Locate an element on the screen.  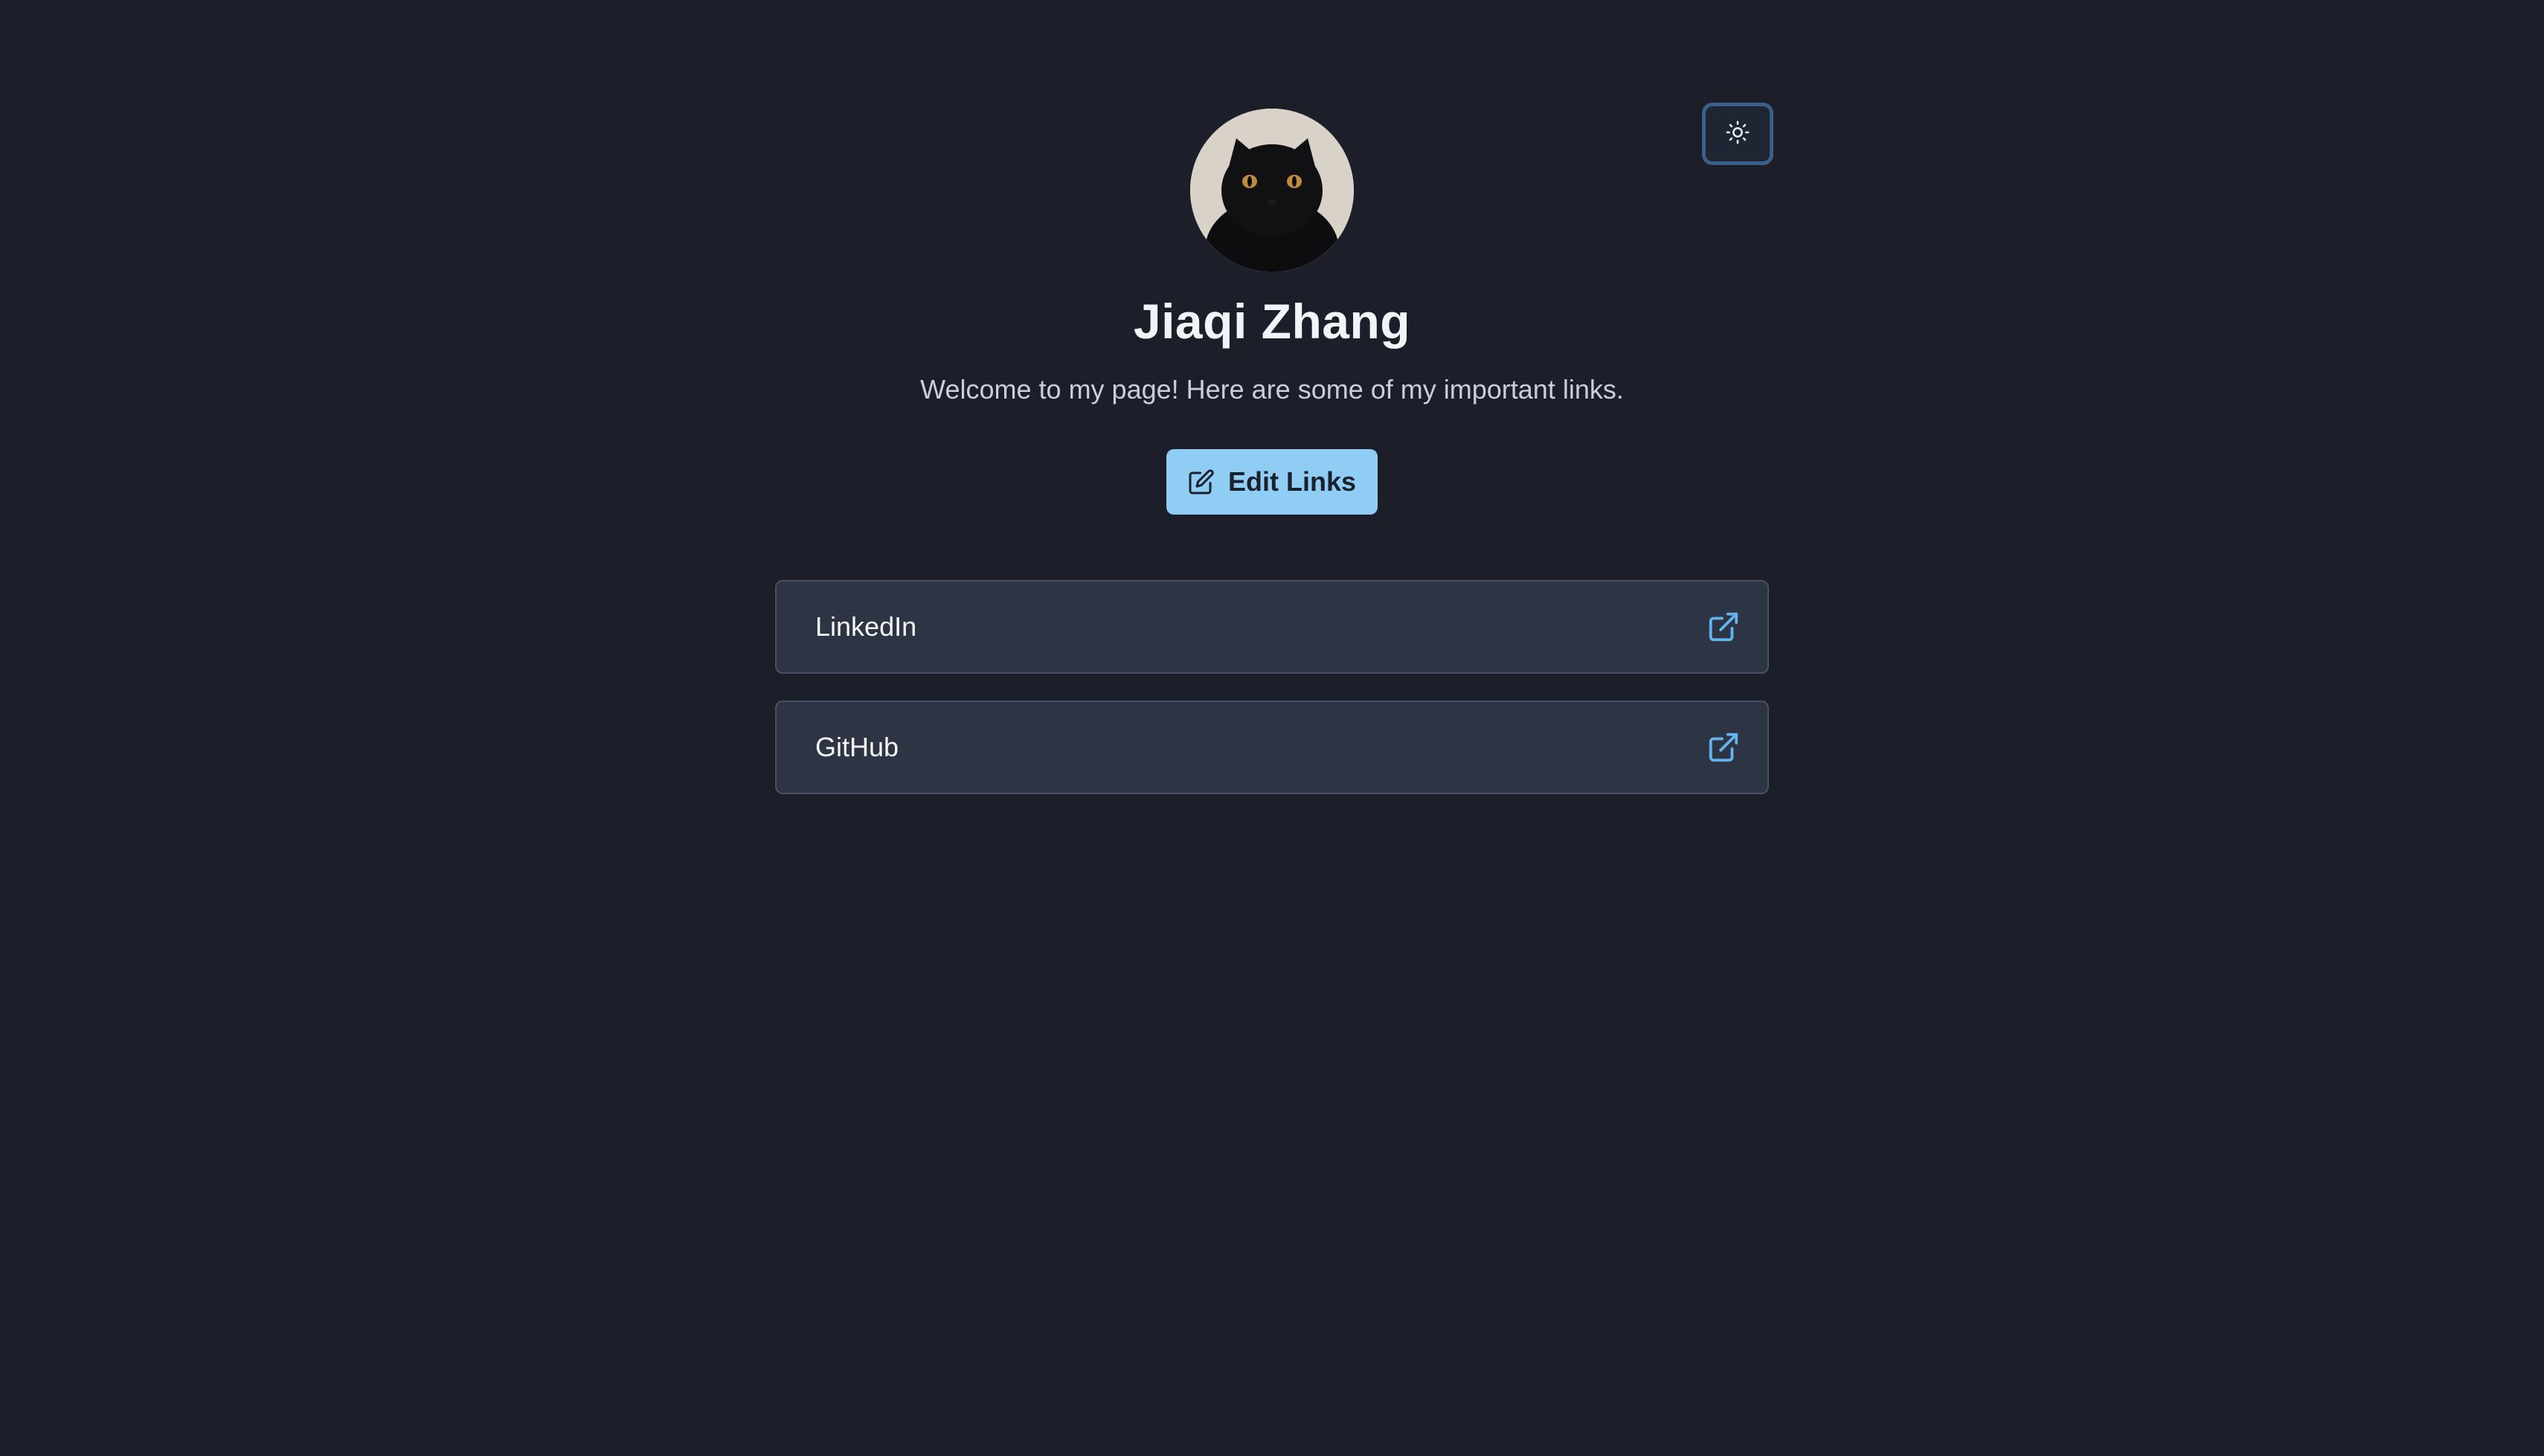
profile-name: Jiaqi Zhang is located at coordinates (1272, 321).